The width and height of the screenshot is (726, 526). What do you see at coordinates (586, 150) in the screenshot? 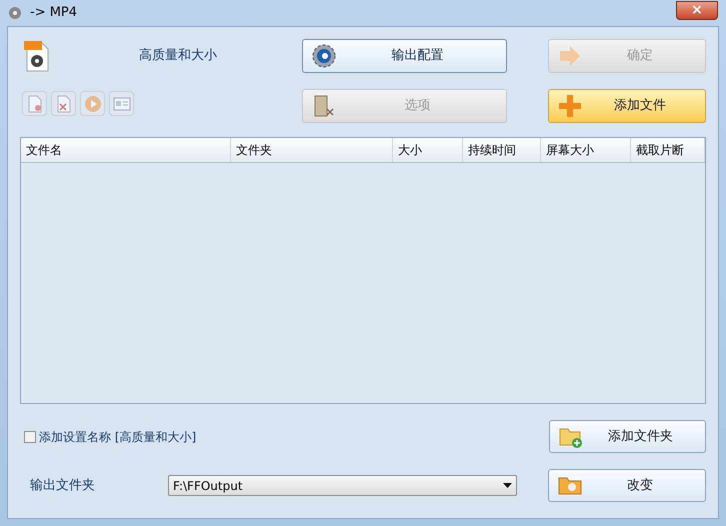
I see `column-header: 屏幕大小` at bounding box center [586, 150].